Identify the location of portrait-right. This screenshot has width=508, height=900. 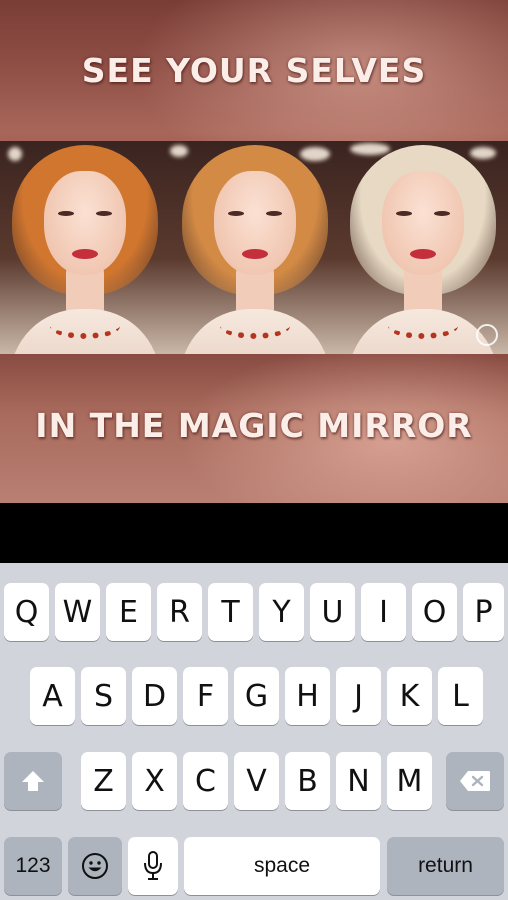
(423, 247).